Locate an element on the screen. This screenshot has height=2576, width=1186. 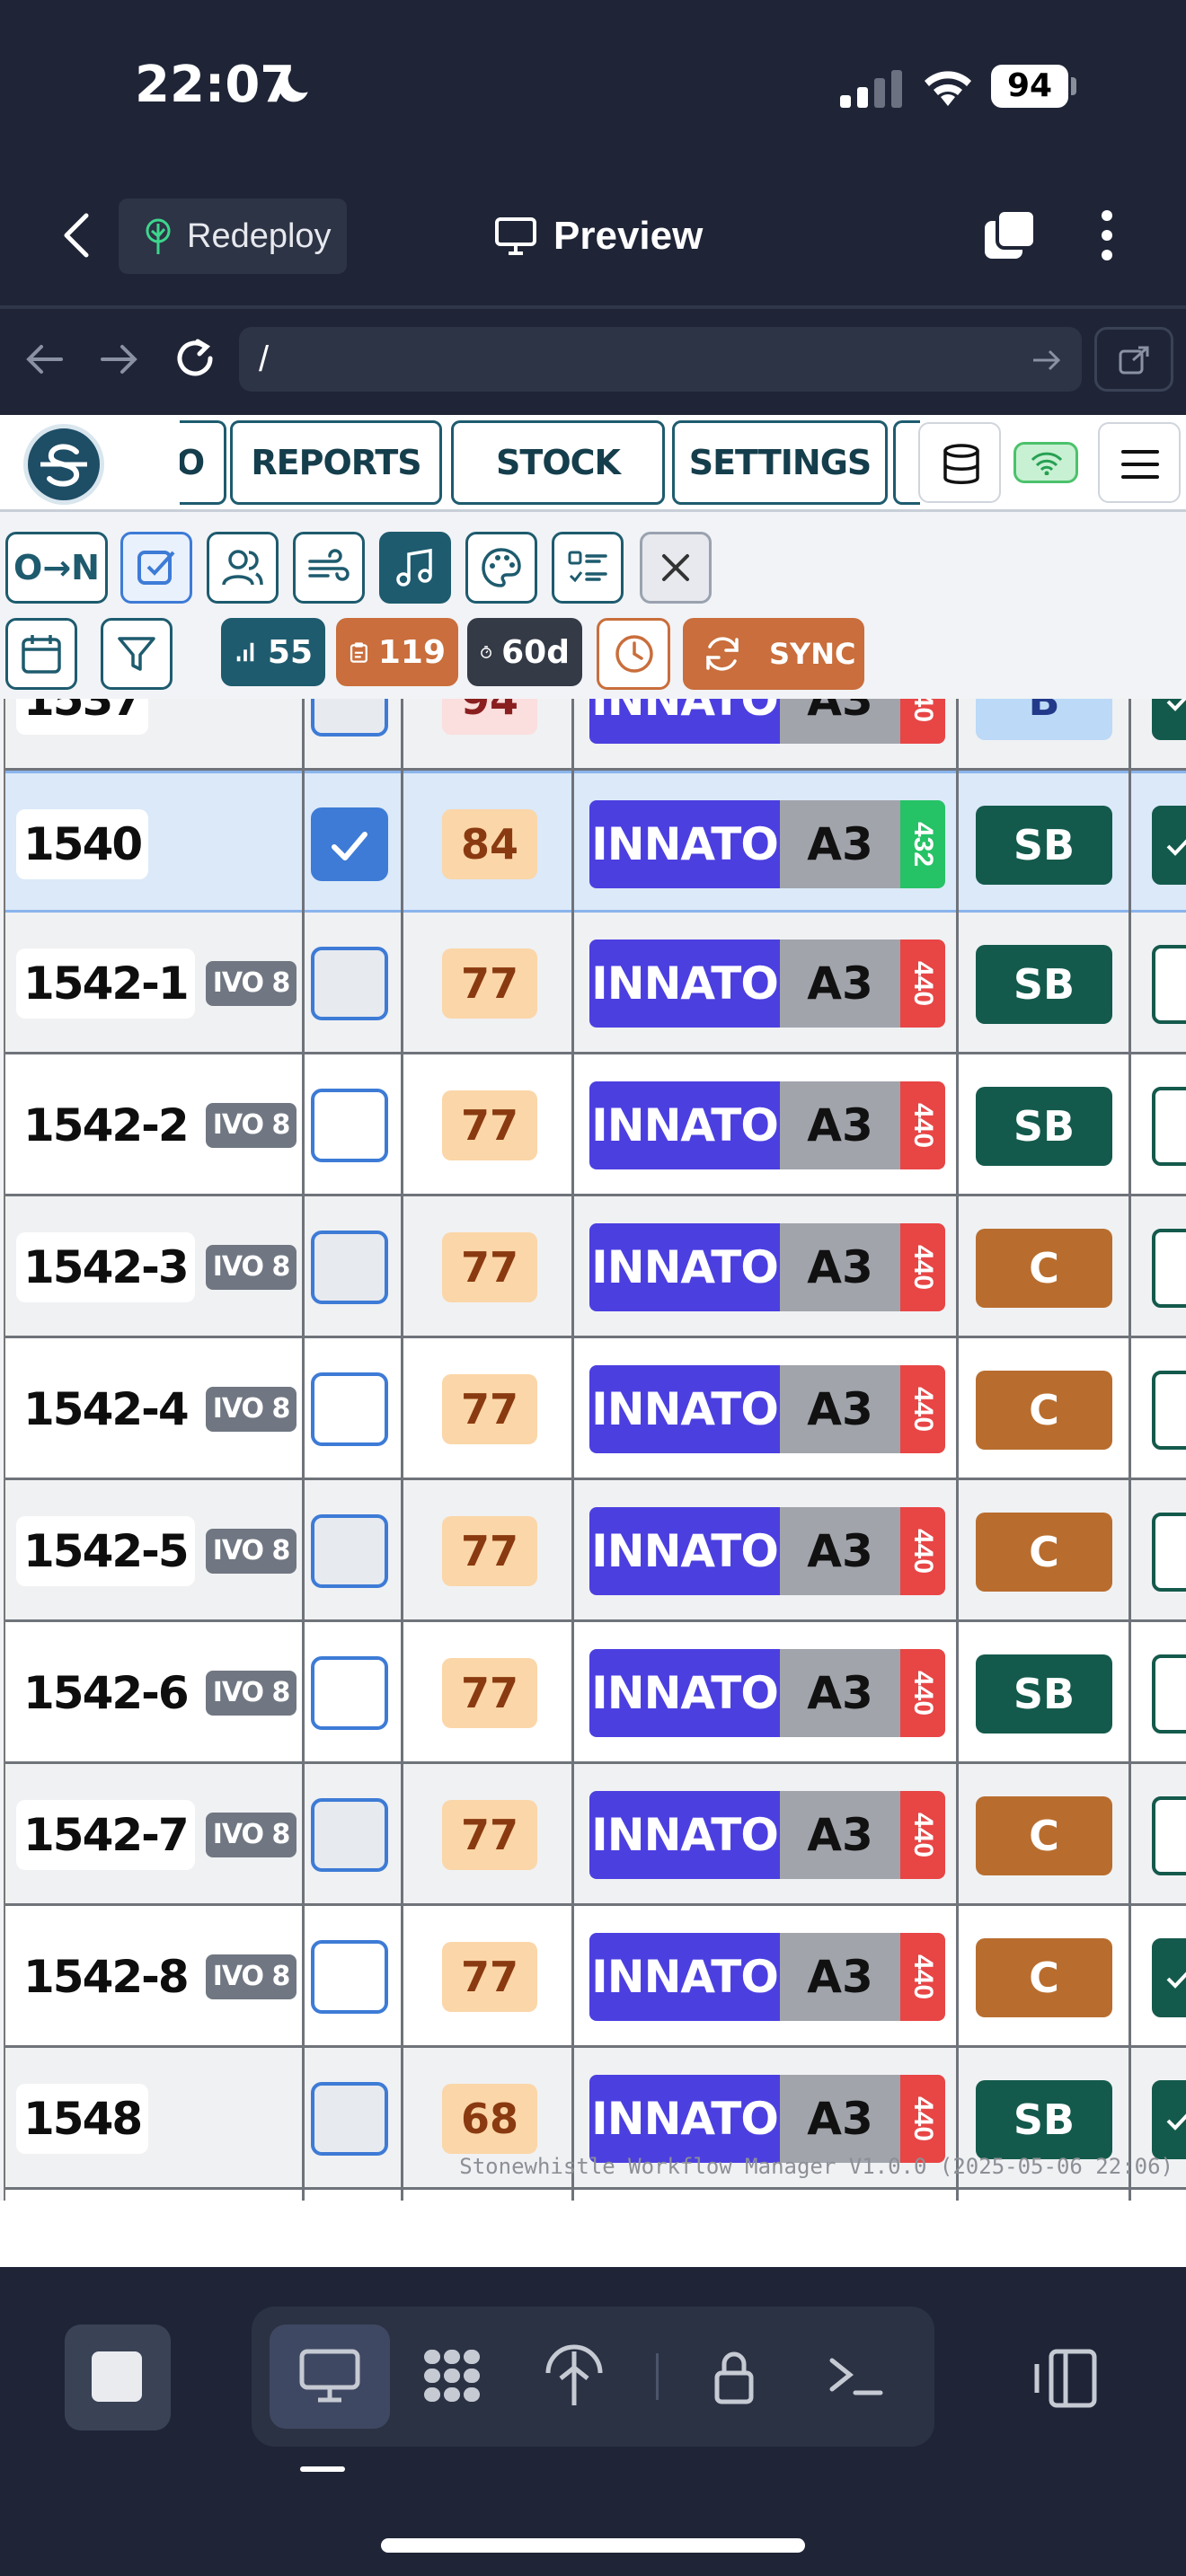
instrument-badge: INNATO A3 432 is located at coordinates (767, 844).